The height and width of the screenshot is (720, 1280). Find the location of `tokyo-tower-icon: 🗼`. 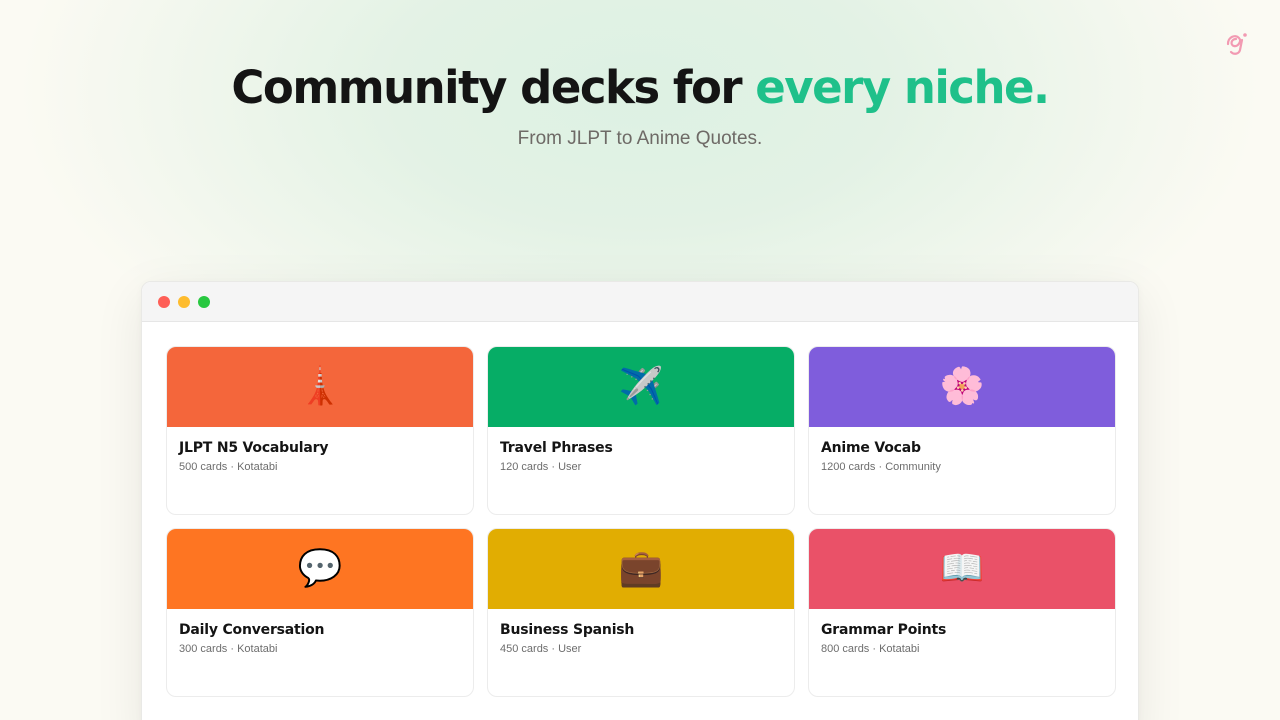

tokyo-tower-icon: 🗼 is located at coordinates (320, 386).